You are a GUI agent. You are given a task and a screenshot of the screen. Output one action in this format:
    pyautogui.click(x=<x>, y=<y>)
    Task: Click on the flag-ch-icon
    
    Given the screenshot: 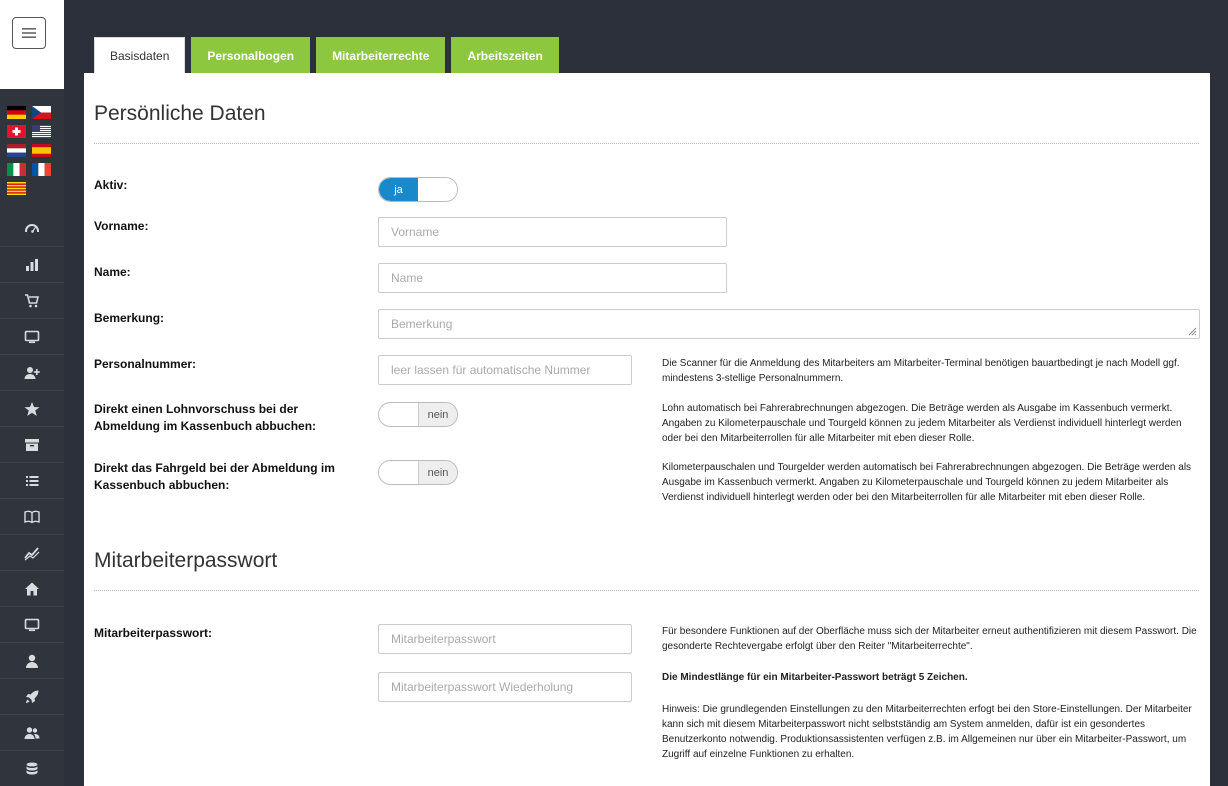 What is the action you would take?
    pyautogui.click(x=16, y=131)
    